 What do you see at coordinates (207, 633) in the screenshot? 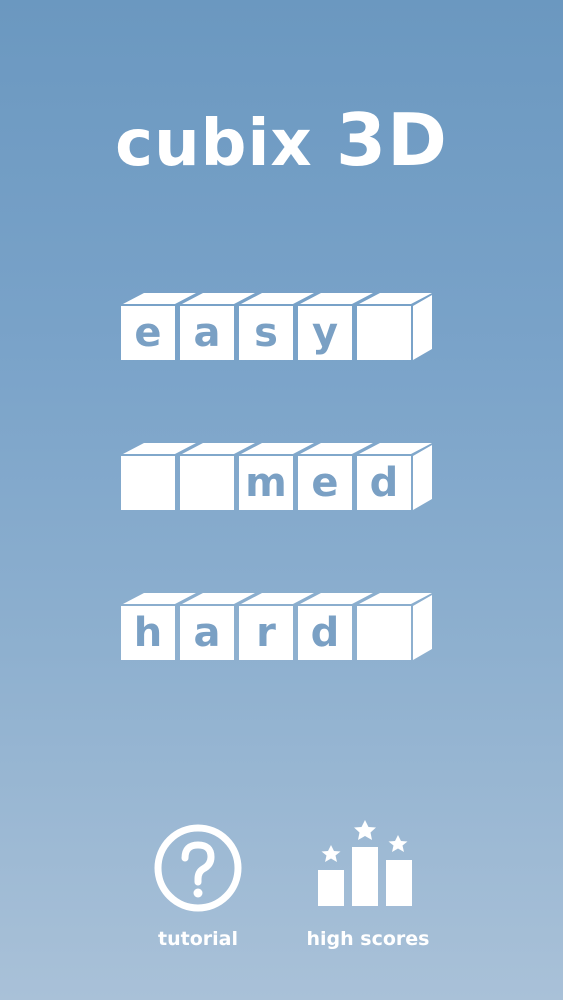
I see `hard-tile-2: a` at bounding box center [207, 633].